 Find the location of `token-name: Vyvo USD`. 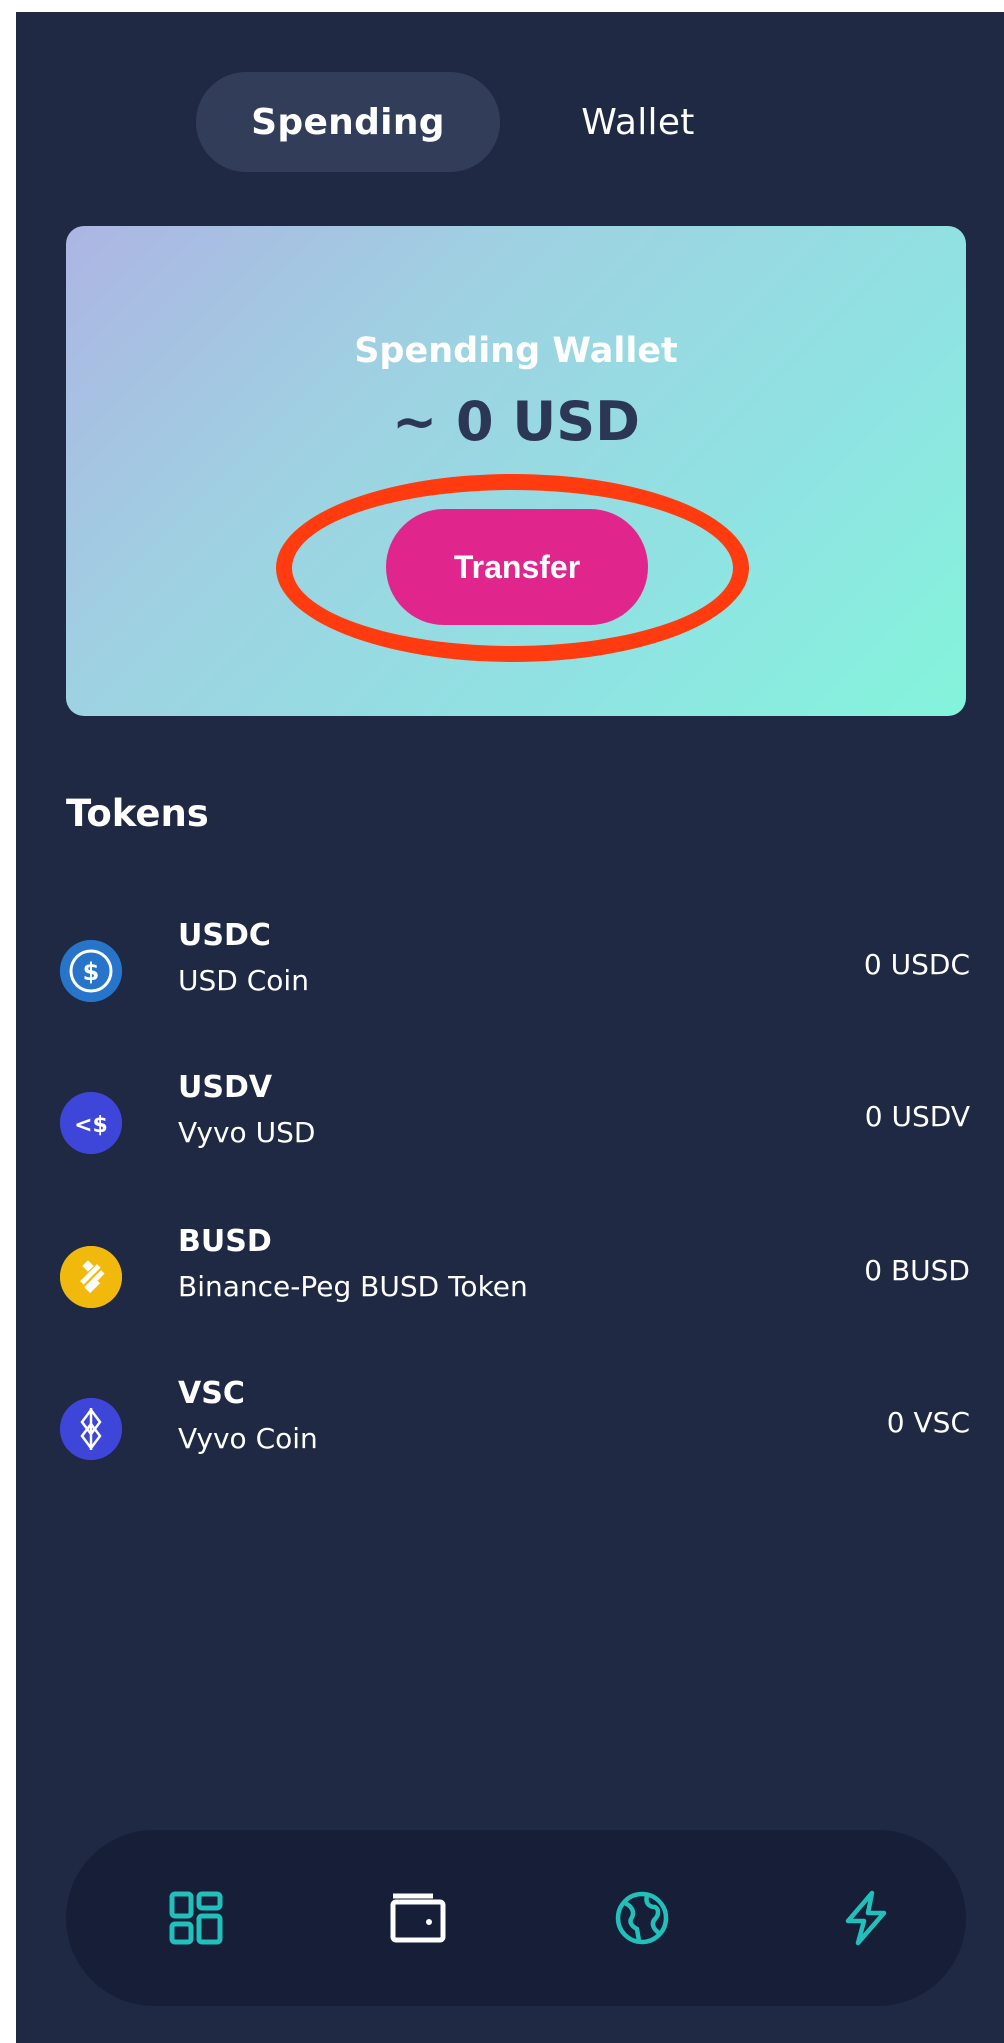

token-name: Vyvo USD is located at coordinates (247, 1132).